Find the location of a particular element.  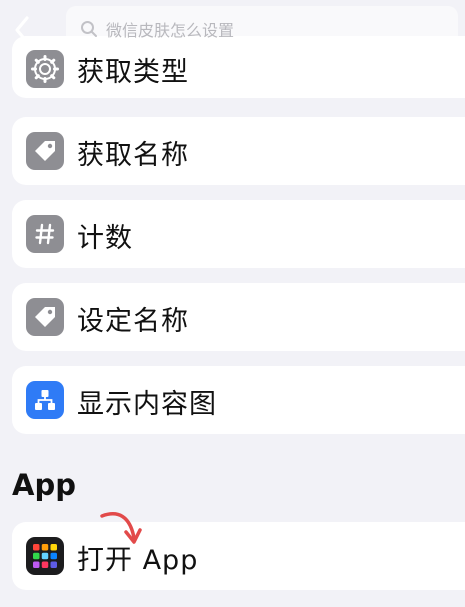

hierarchy-icon is located at coordinates (45, 400).